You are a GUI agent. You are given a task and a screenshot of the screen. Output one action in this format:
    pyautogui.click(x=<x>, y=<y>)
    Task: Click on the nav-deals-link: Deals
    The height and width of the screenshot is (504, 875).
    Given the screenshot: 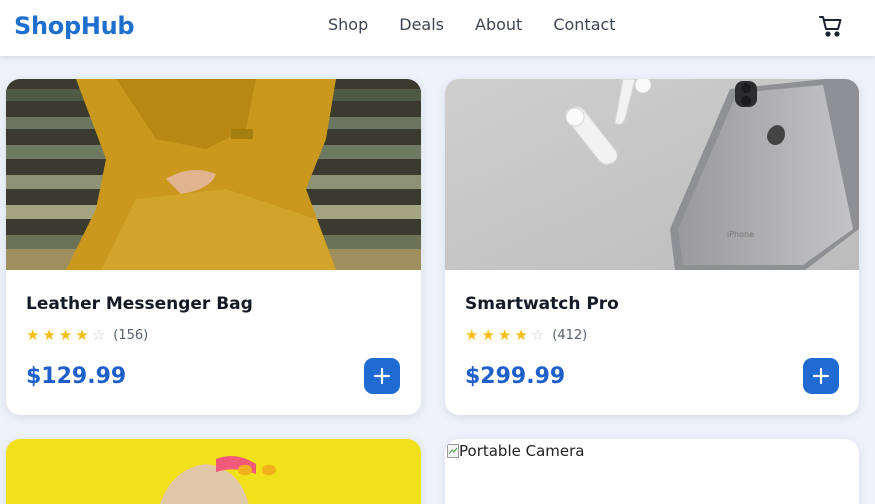 What is the action you would take?
    pyautogui.click(x=421, y=24)
    